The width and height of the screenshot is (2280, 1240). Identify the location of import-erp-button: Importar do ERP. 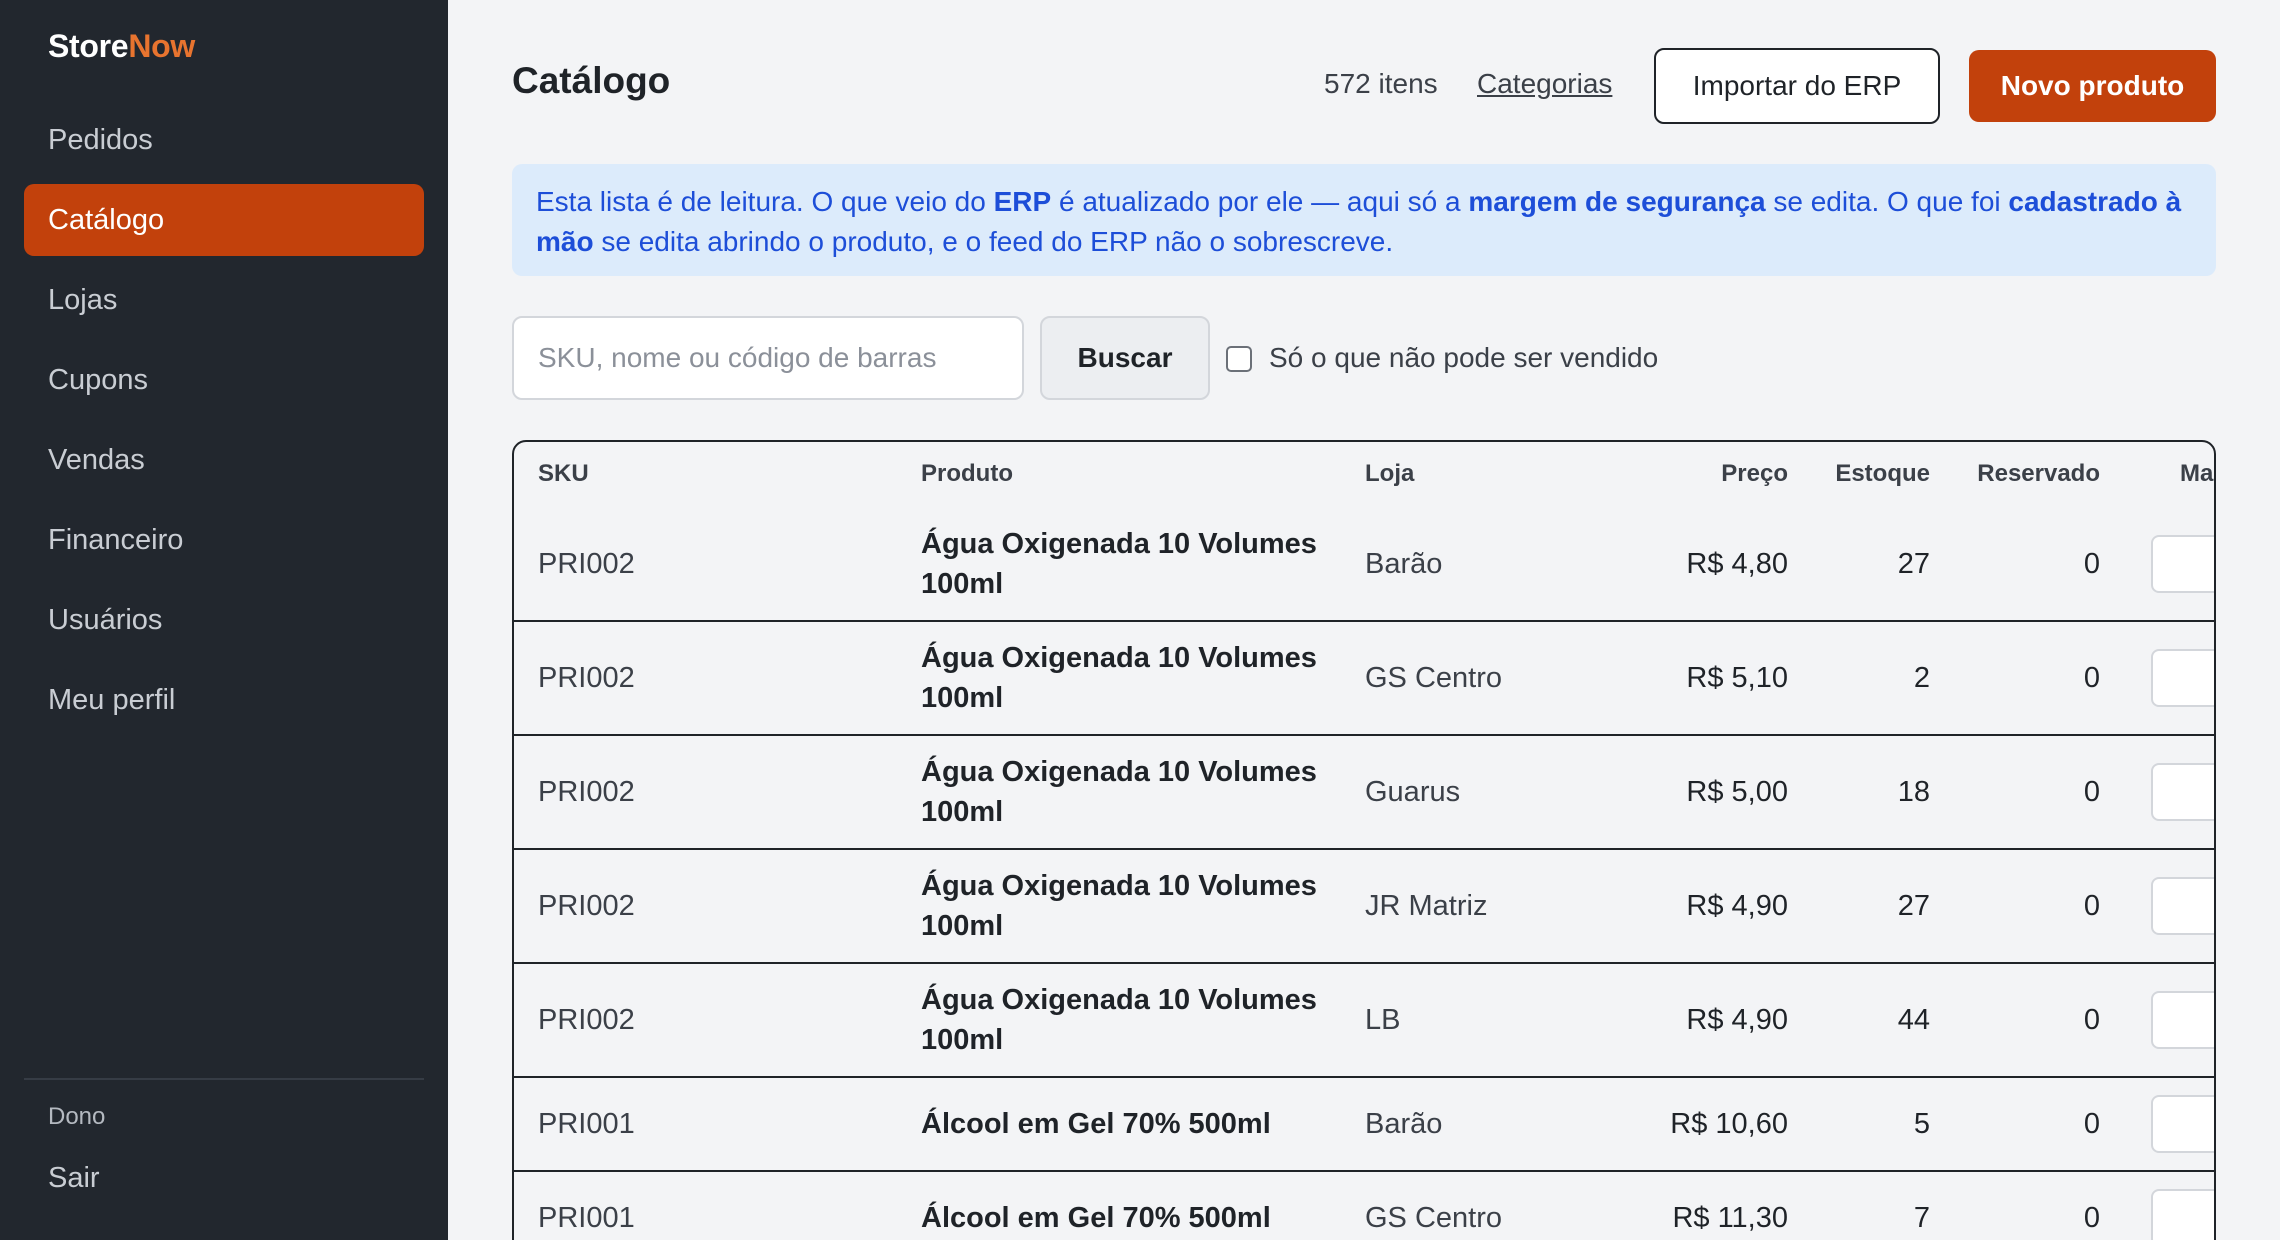
(1797, 86).